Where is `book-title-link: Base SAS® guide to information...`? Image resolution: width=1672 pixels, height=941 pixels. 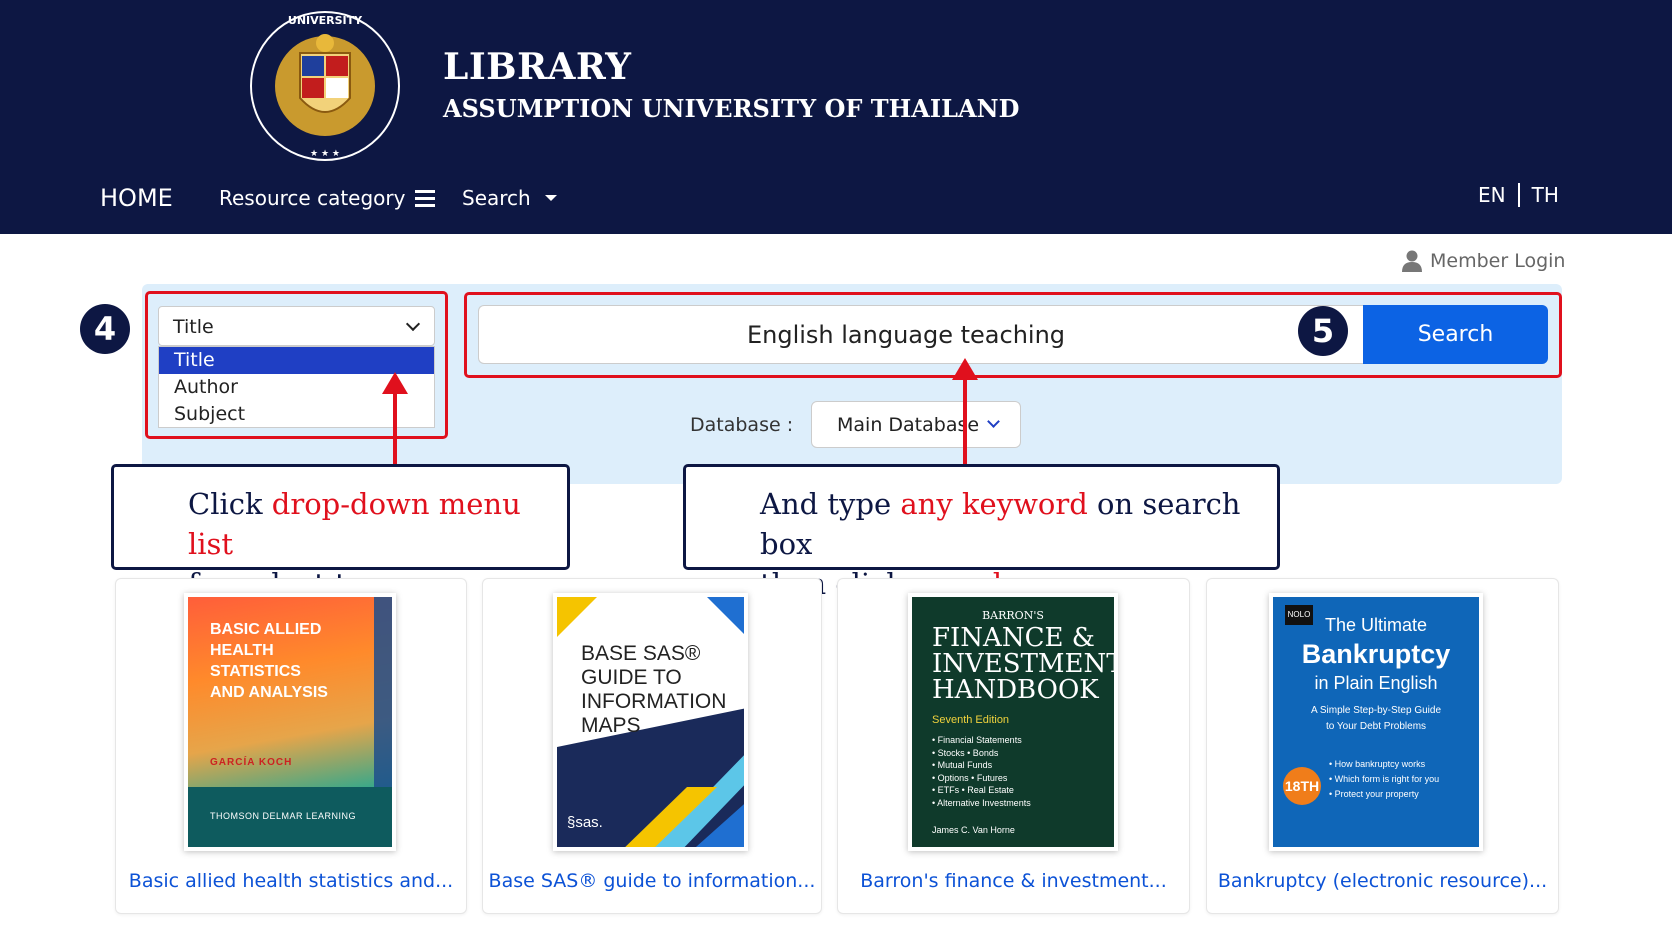
book-title-link: Base SAS® guide to information... is located at coordinates (652, 881).